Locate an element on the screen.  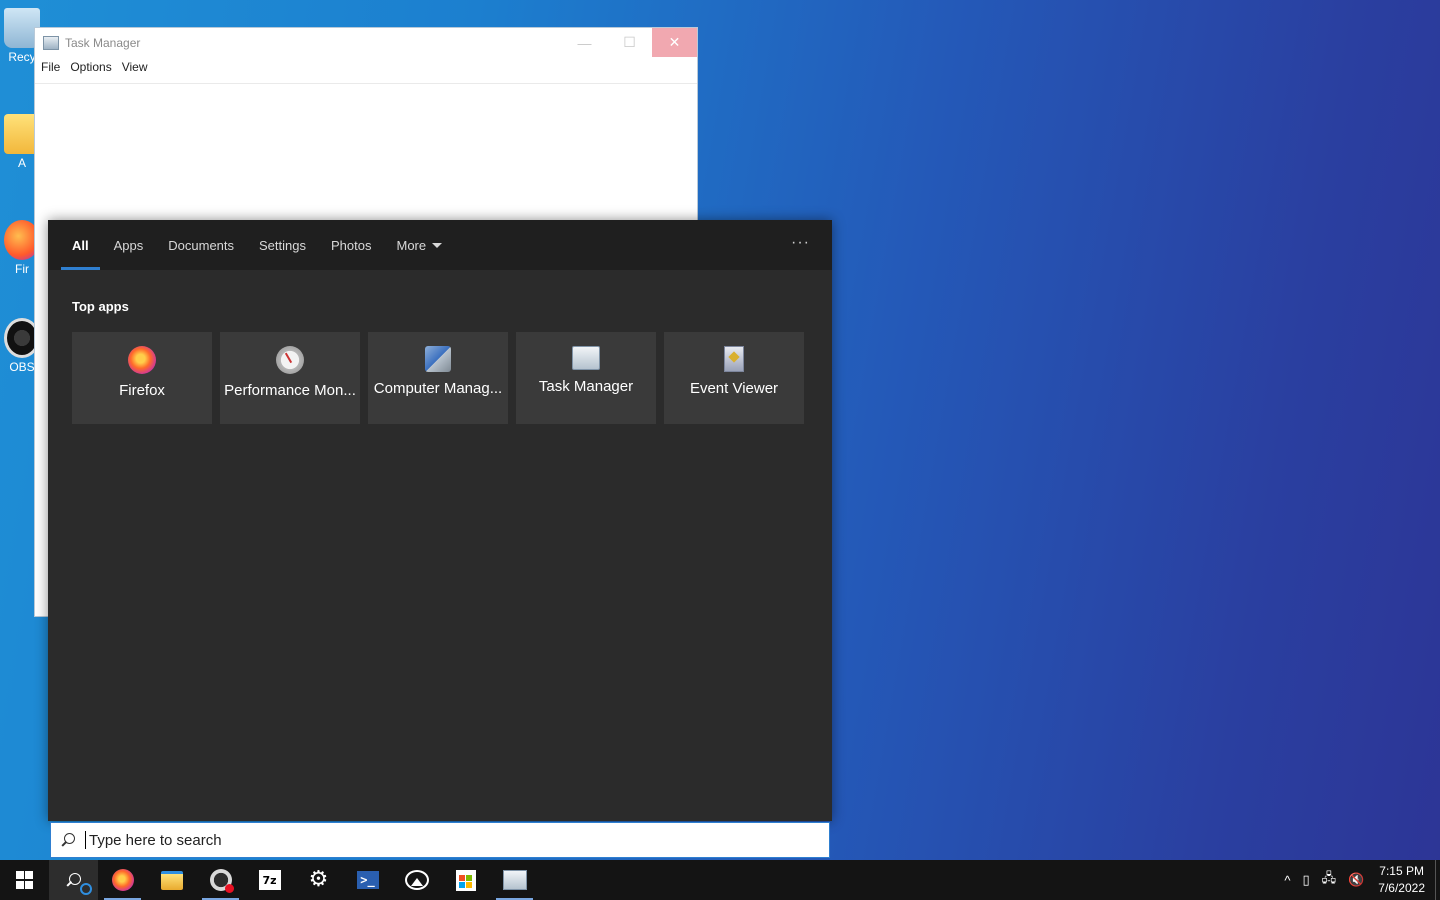
tab-label: Settings is located at coordinates (282, 245).